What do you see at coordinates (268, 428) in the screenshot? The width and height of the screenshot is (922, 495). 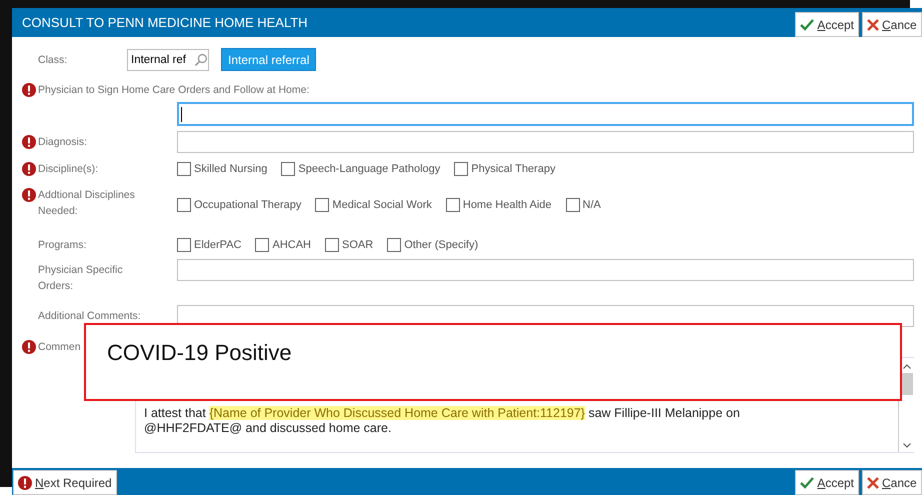 I see `comment-text: @HHF2FDATE@ and discussed home care.` at bounding box center [268, 428].